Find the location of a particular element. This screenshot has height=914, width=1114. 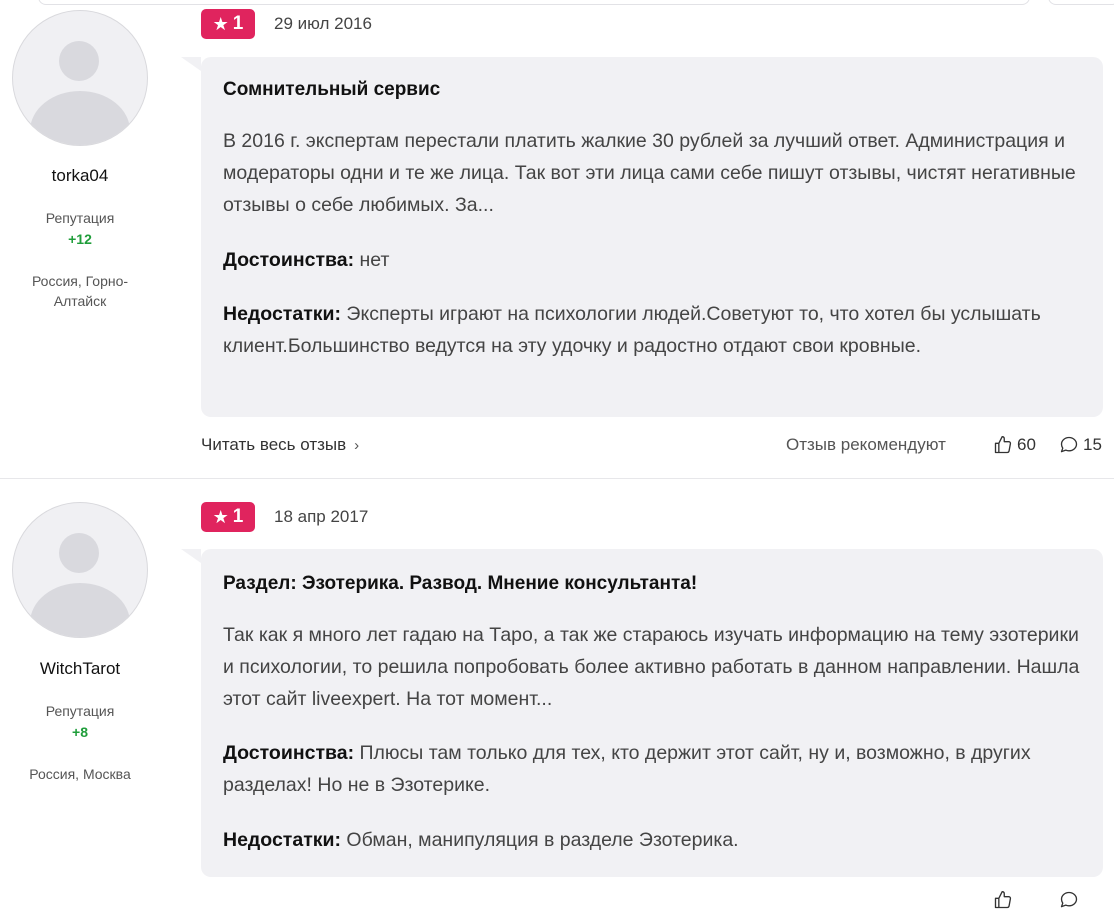

reputation-value: +12 is located at coordinates (80, 239).